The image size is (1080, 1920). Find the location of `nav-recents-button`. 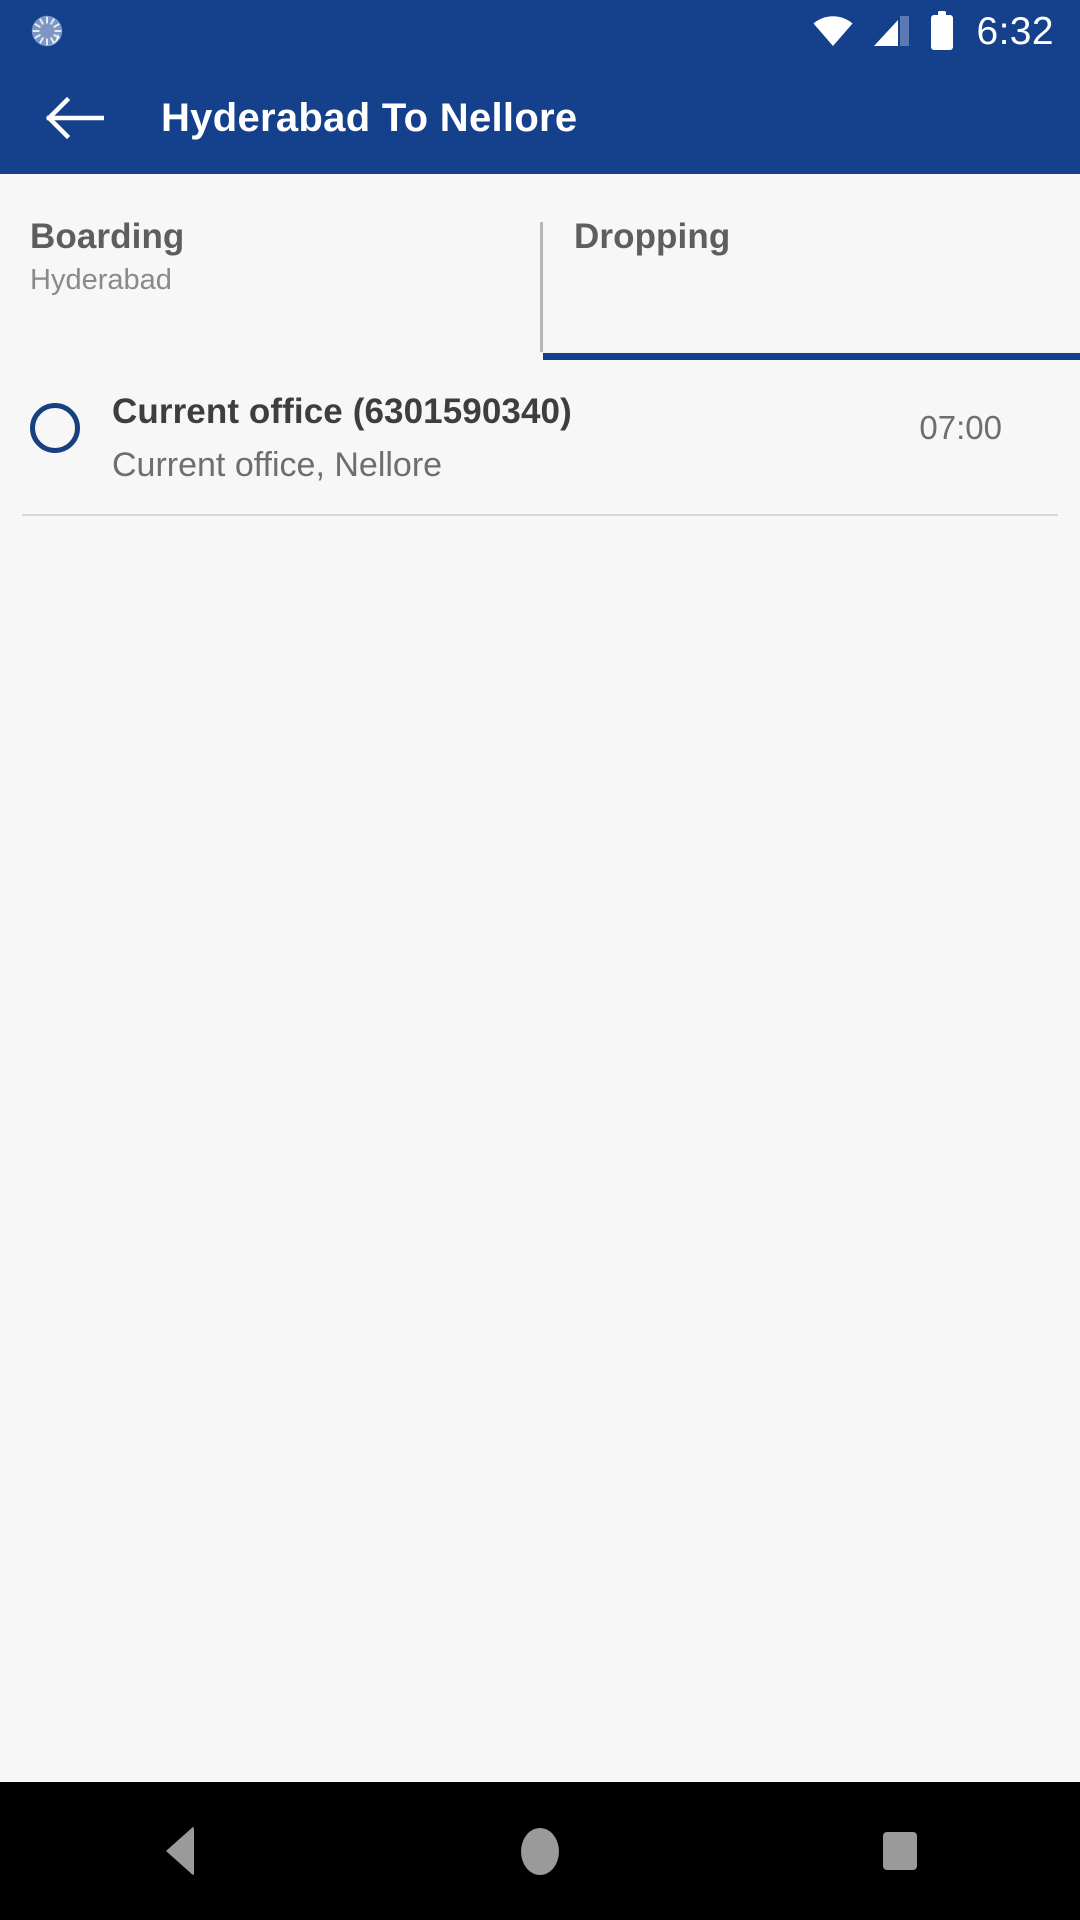

nav-recents-button is located at coordinates (900, 1851).